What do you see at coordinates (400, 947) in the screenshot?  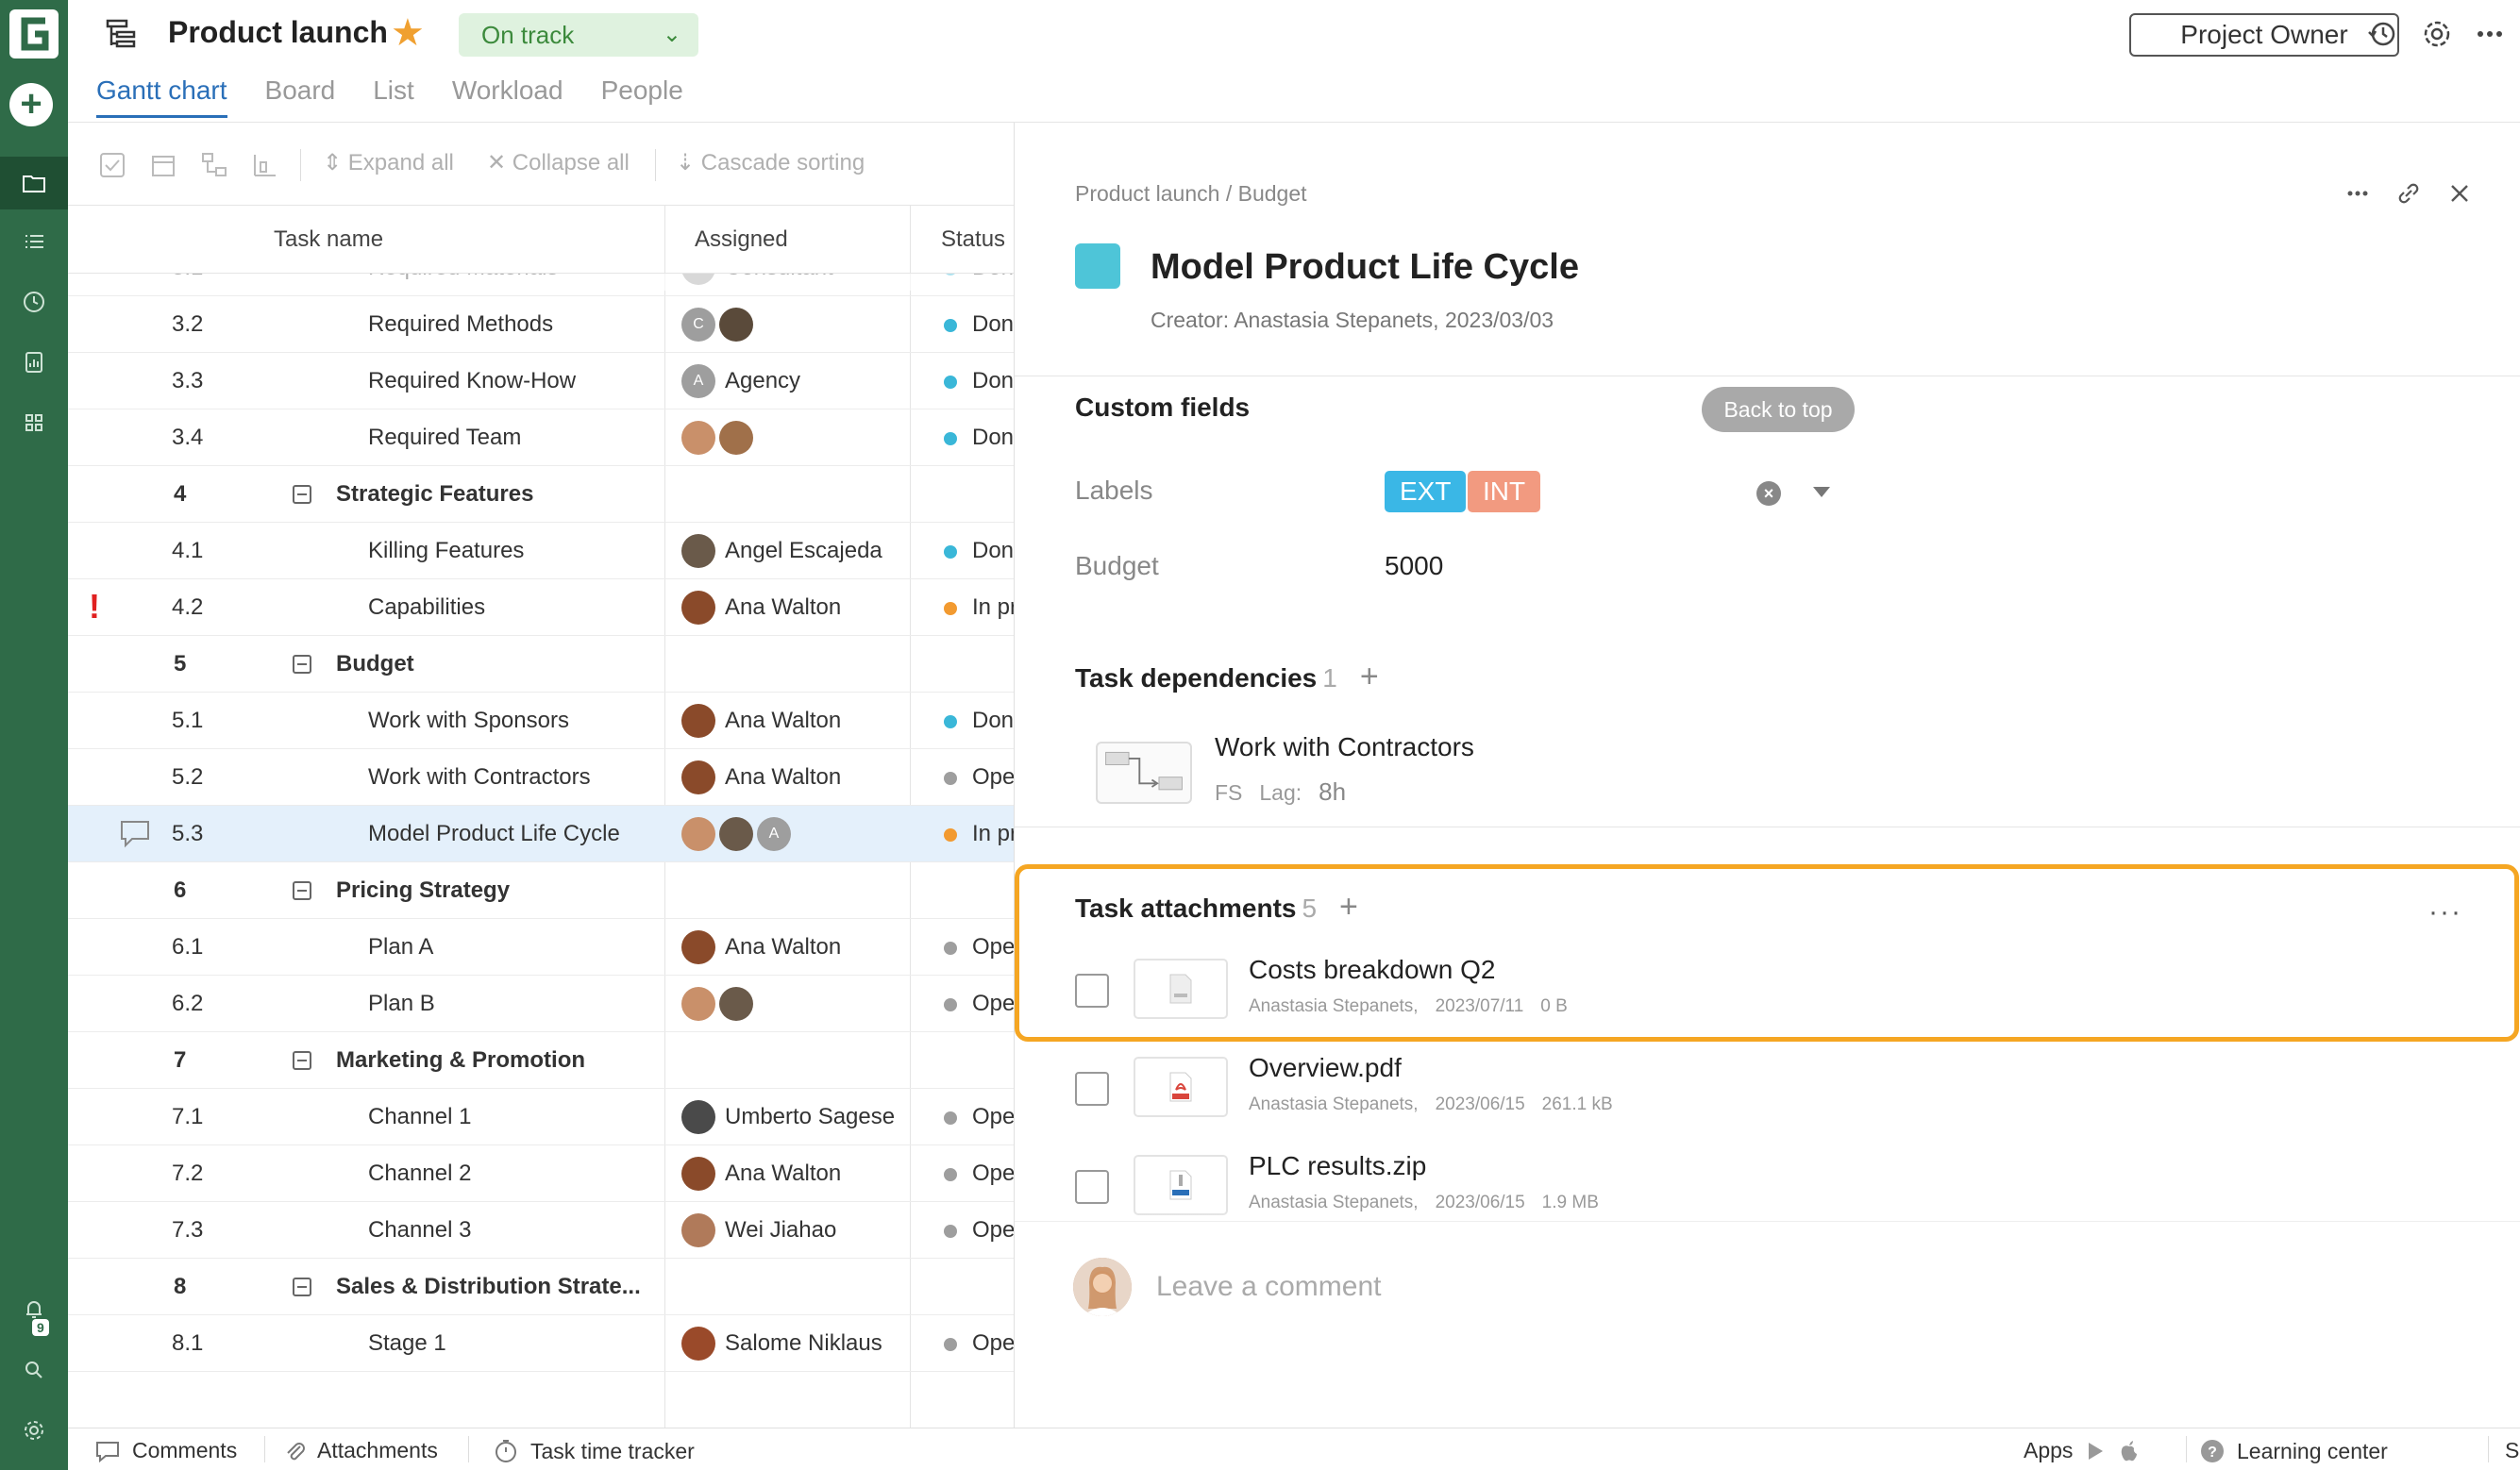 I see `task-name: Plan A` at bounding box center [400, 947].